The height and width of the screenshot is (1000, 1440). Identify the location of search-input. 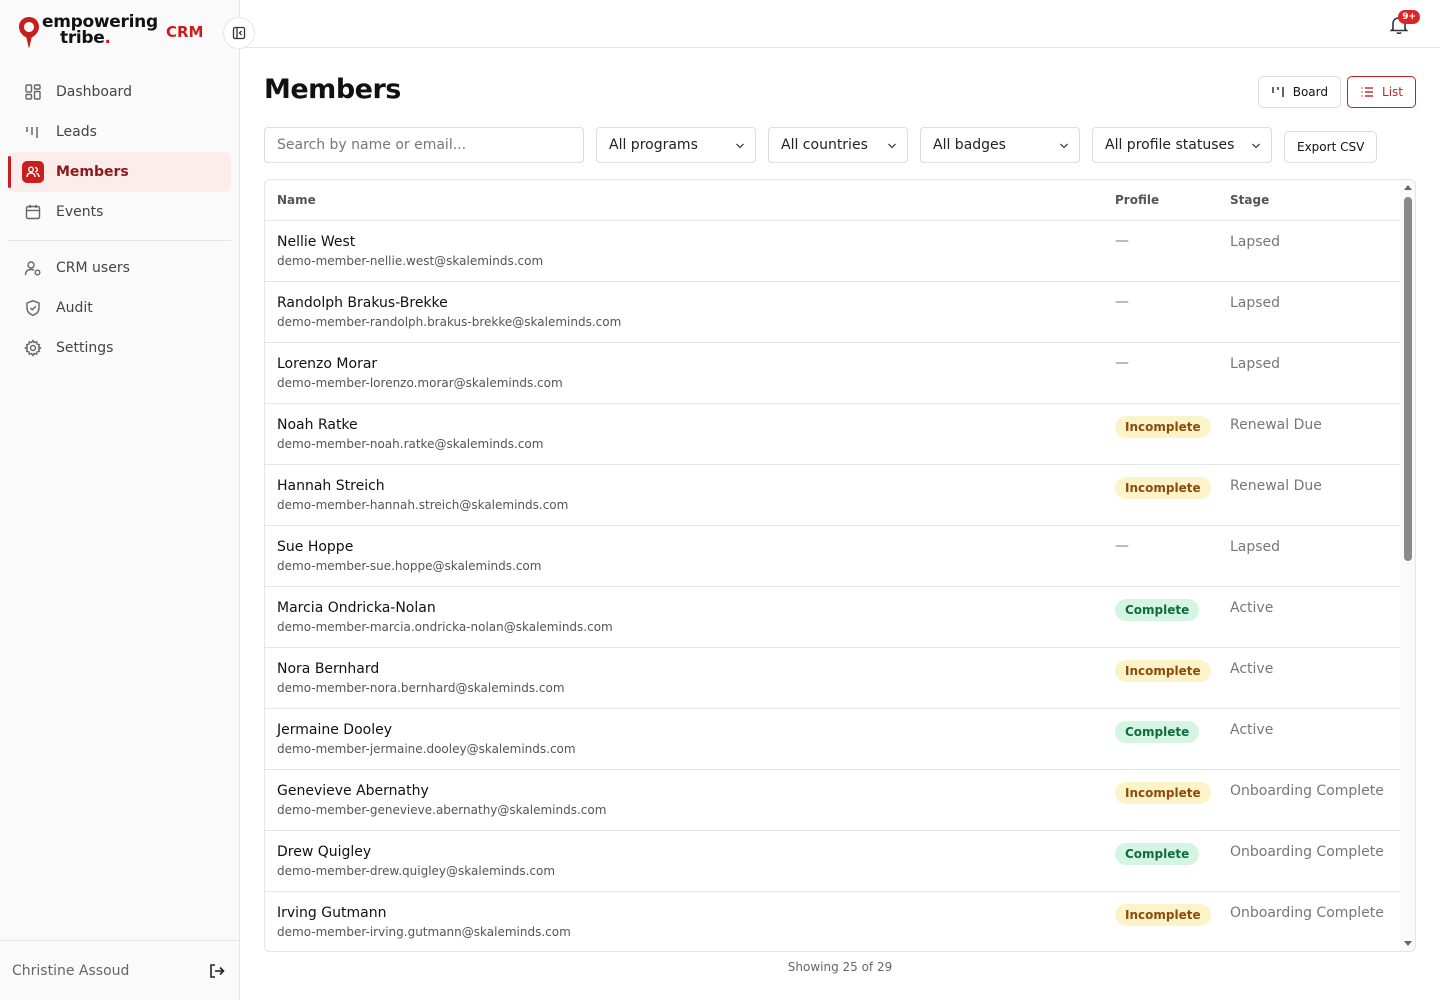
(424, 145).